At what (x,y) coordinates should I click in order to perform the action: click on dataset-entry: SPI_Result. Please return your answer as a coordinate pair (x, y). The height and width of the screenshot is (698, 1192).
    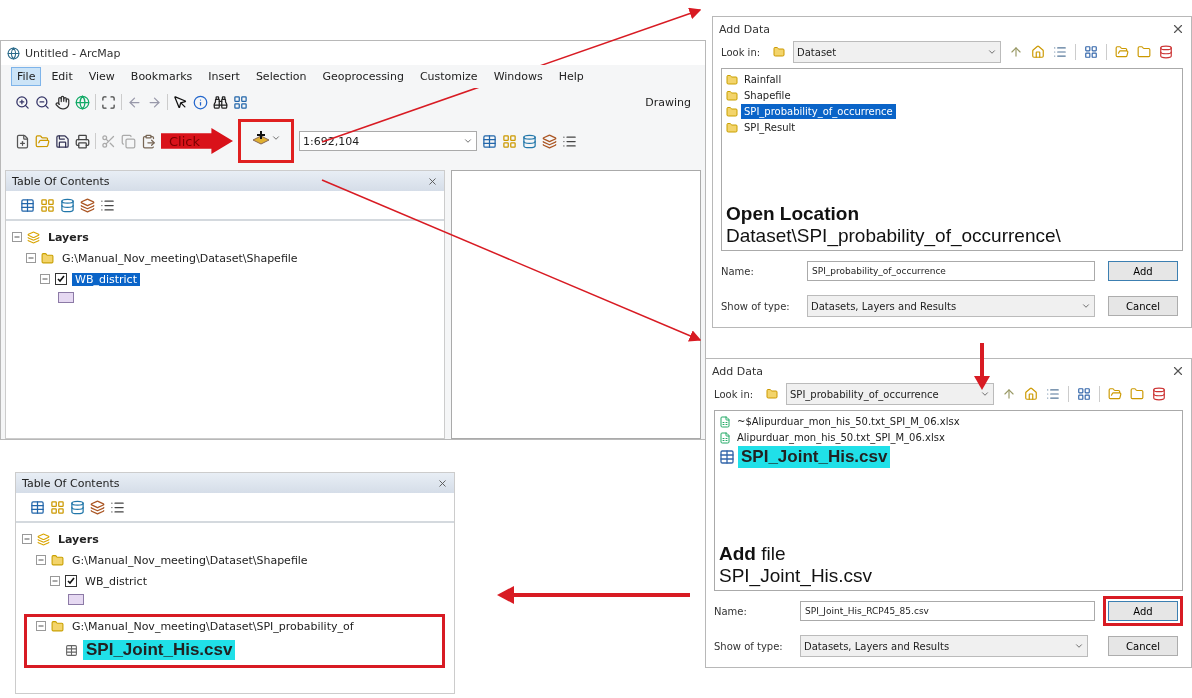
    Looking at the image, I should click on (770, 127).